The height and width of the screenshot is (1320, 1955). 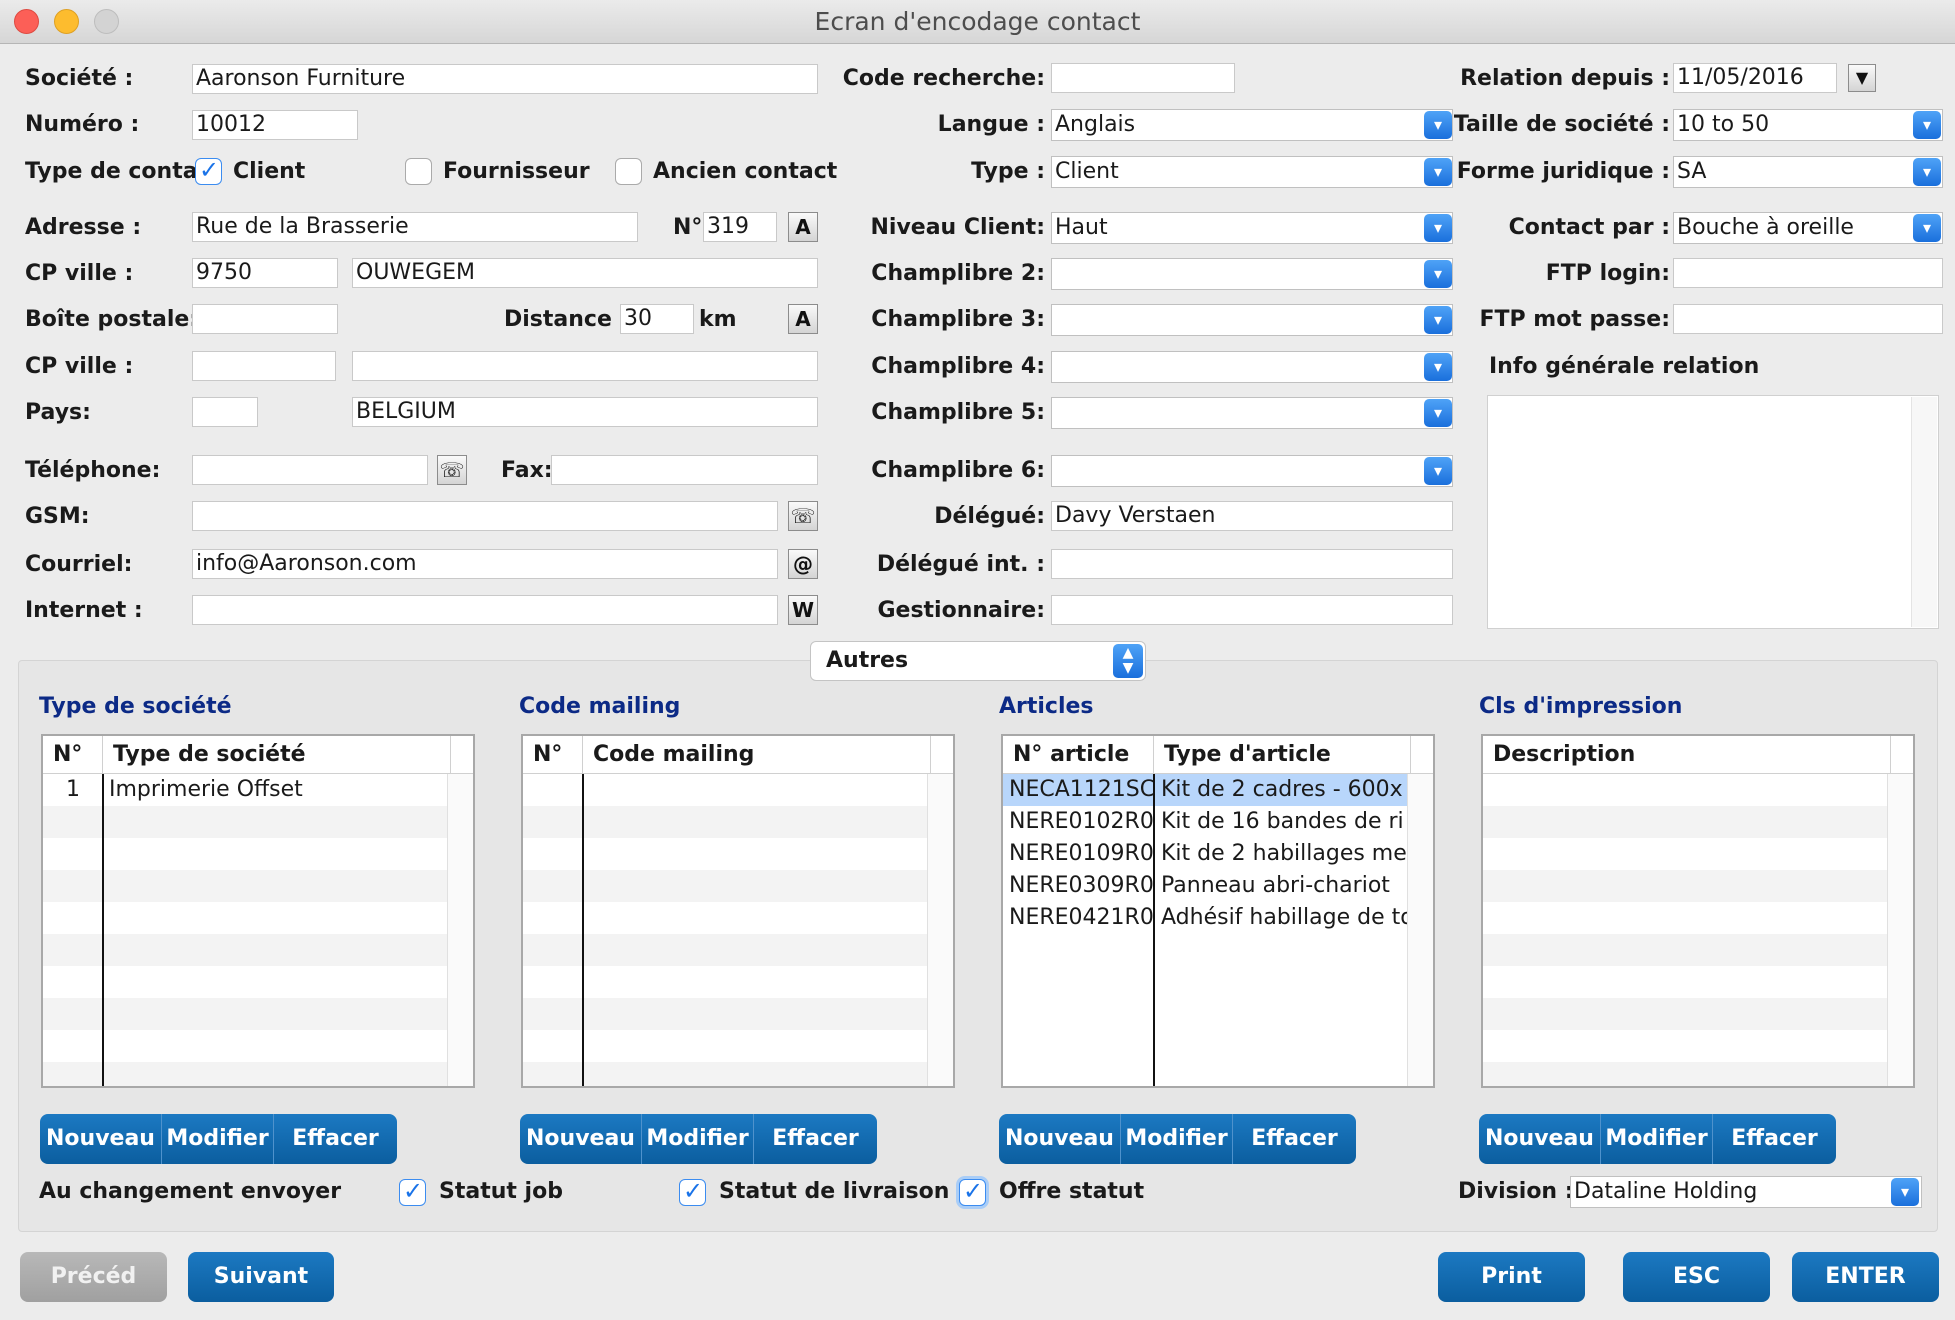 I want to click on table-row-selected: NECA1121SC Kit de 2 cadres - 600x, so click(x=1205, y=790).